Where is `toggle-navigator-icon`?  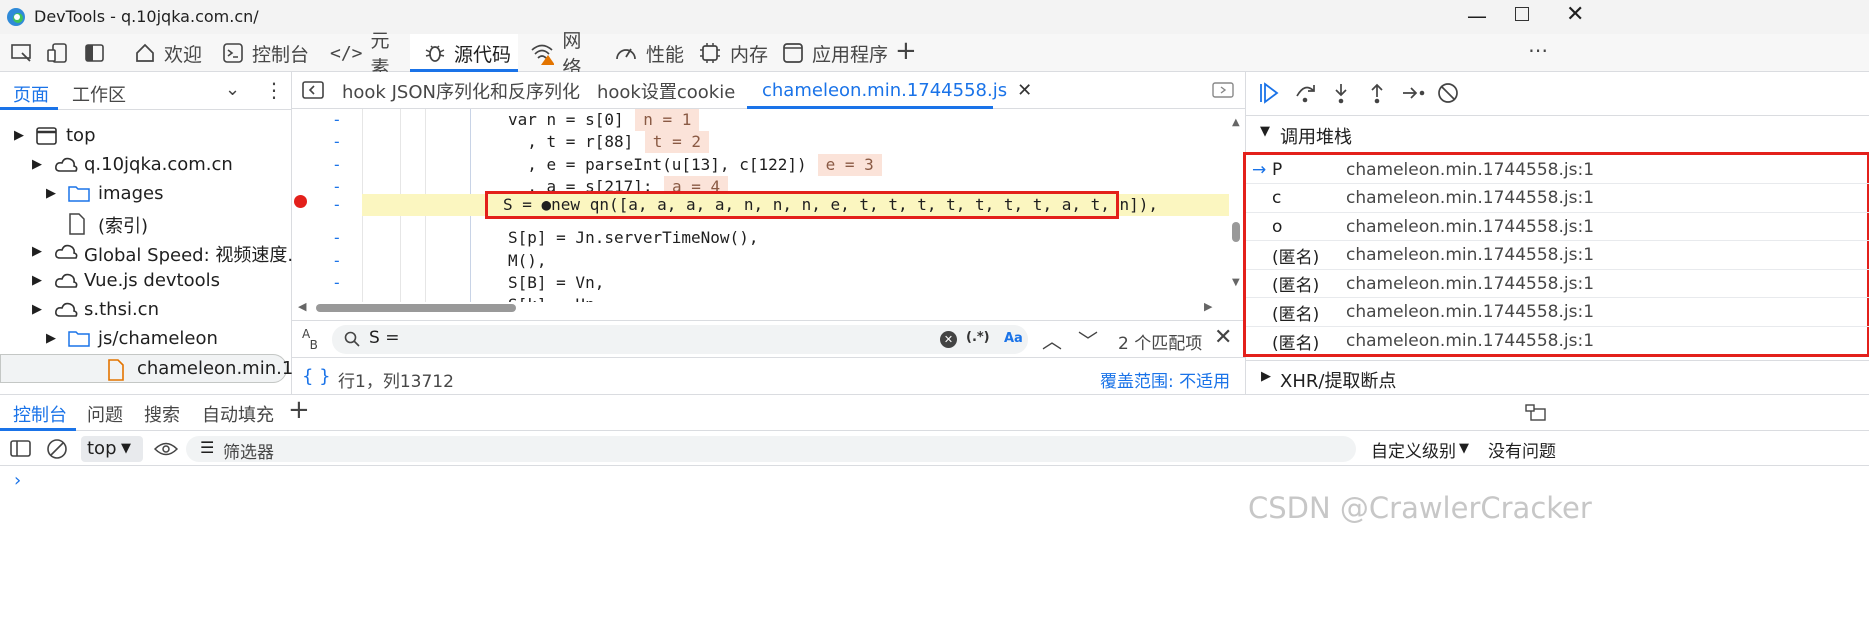
toggle-navigator-icon is located at coordinates (313, 90).